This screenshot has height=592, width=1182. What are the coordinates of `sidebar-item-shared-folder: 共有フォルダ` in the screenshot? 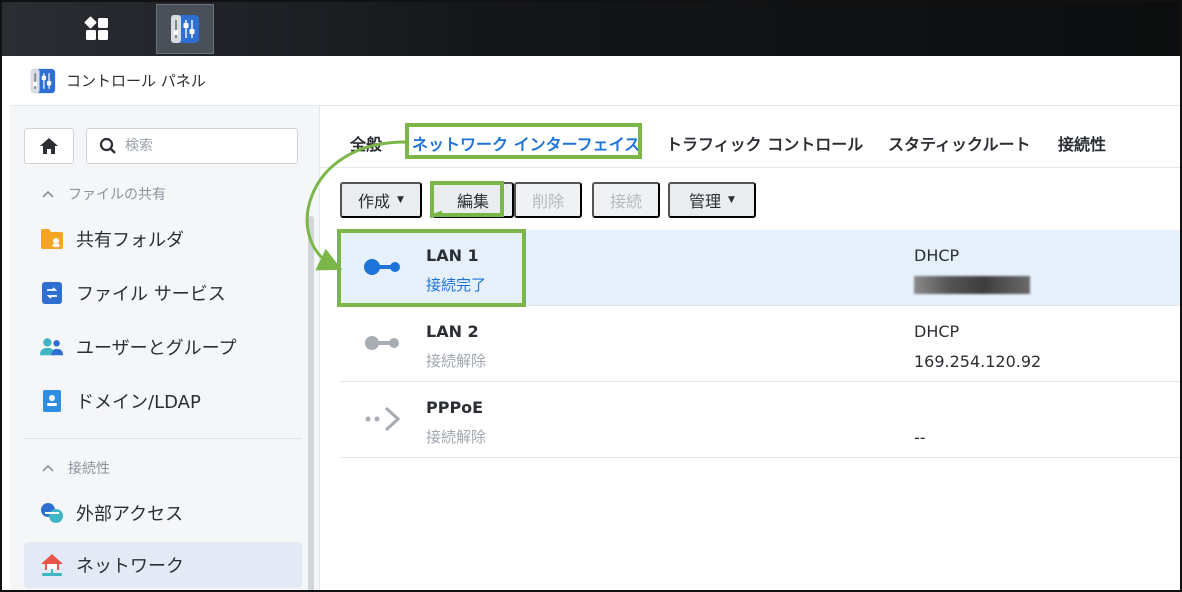 It's located at (163, 239).